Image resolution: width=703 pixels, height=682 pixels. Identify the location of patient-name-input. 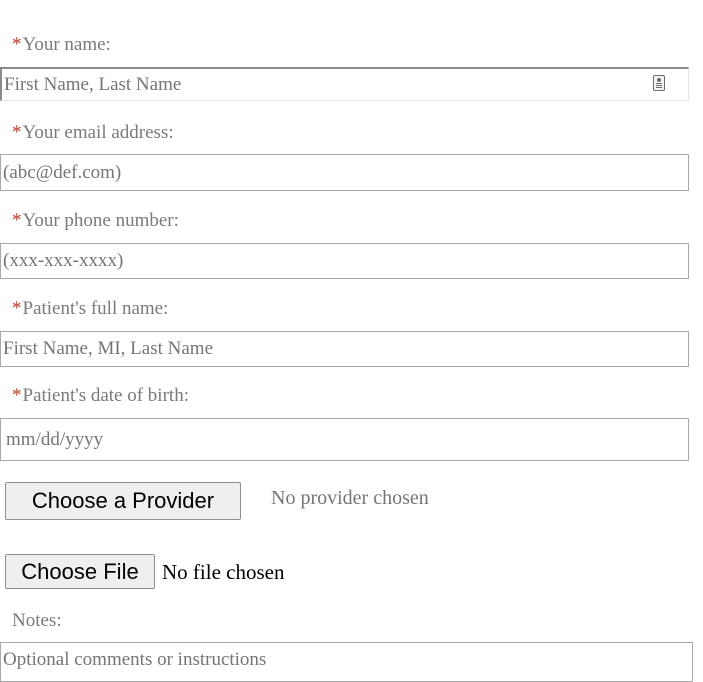
(344, 349).